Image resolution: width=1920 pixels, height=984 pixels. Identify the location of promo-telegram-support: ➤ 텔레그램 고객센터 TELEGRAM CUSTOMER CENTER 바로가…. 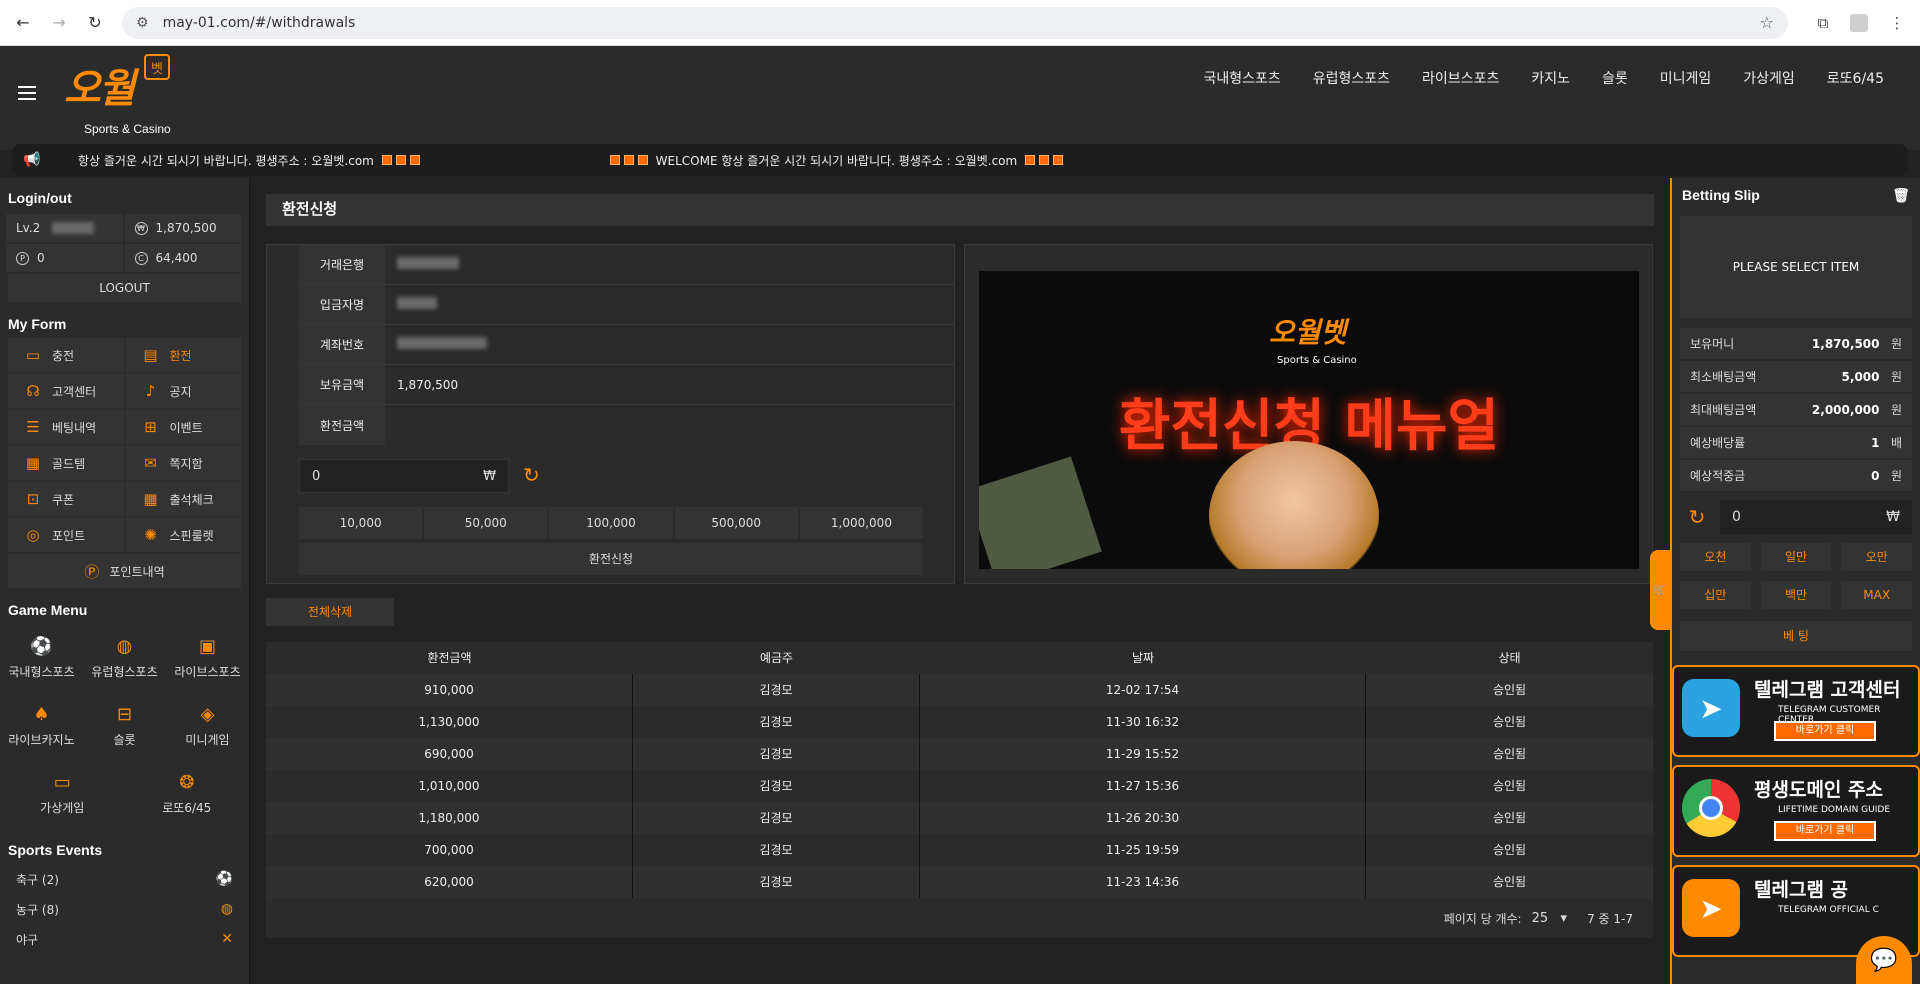
(1796, 711).